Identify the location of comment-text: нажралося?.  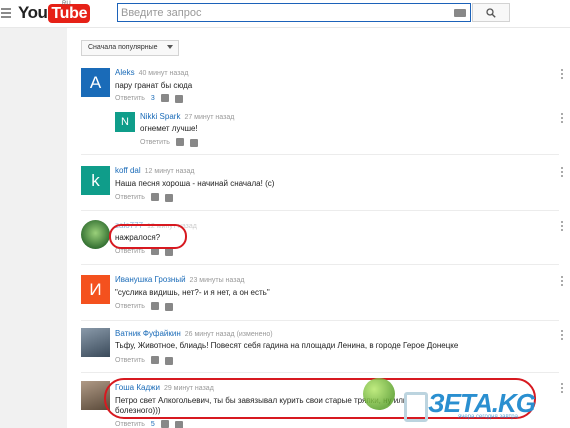
(138, 237).